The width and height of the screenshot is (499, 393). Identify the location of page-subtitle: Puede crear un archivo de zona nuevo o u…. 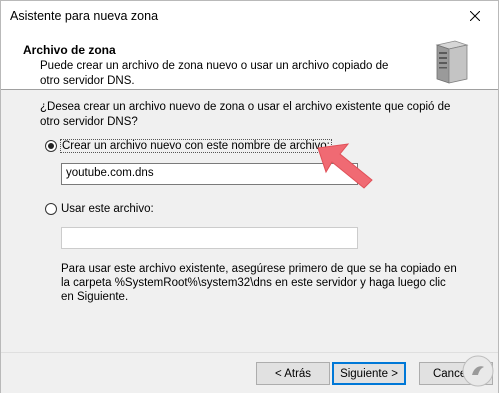
(214, 73).